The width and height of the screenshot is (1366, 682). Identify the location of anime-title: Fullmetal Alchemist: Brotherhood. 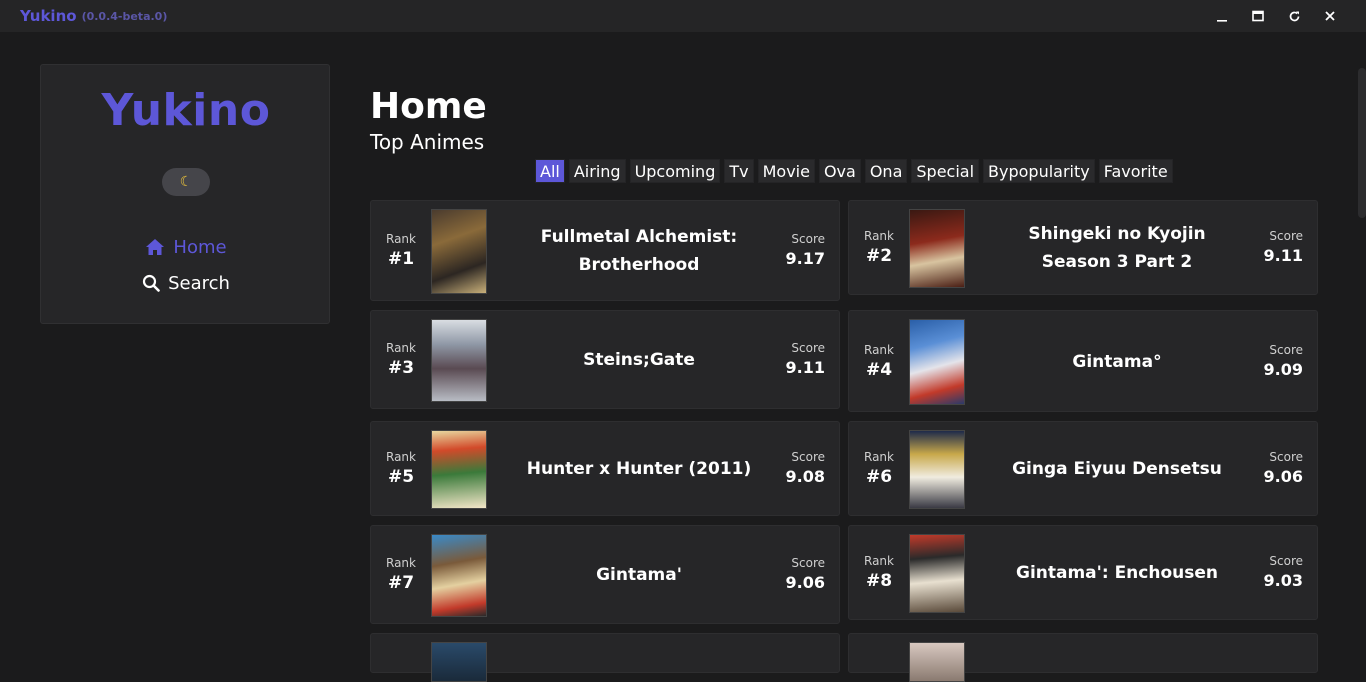
(639, 251).